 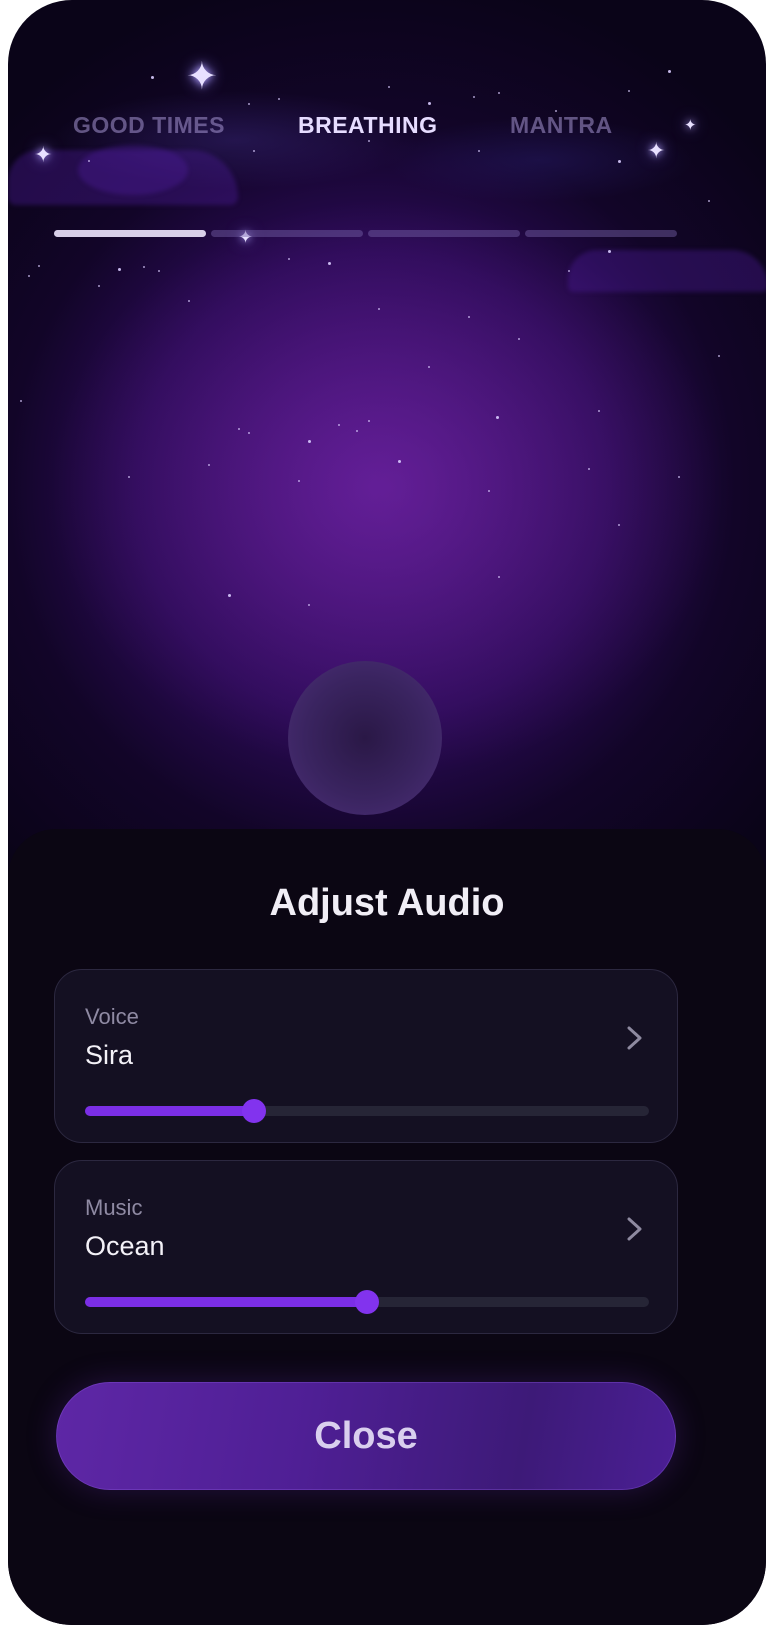 I want to click on progress-segment-fill, so click(x=130, y=233).